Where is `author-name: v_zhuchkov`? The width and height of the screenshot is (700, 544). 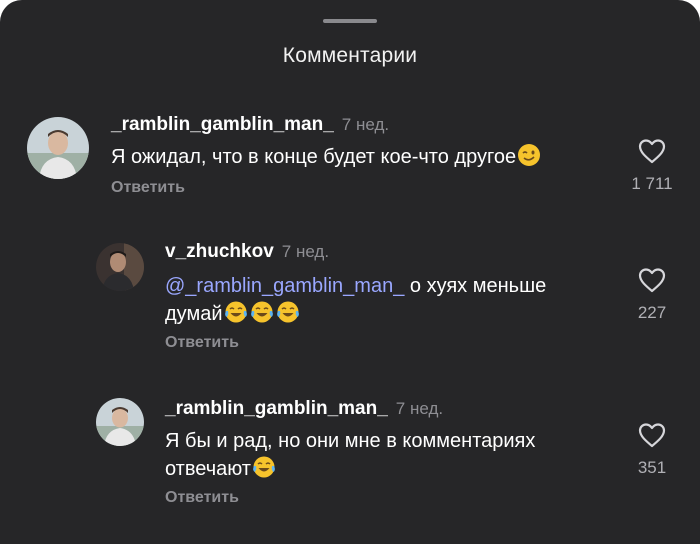
author-name: v_zhuchkov is located at coordinates (219, 251).